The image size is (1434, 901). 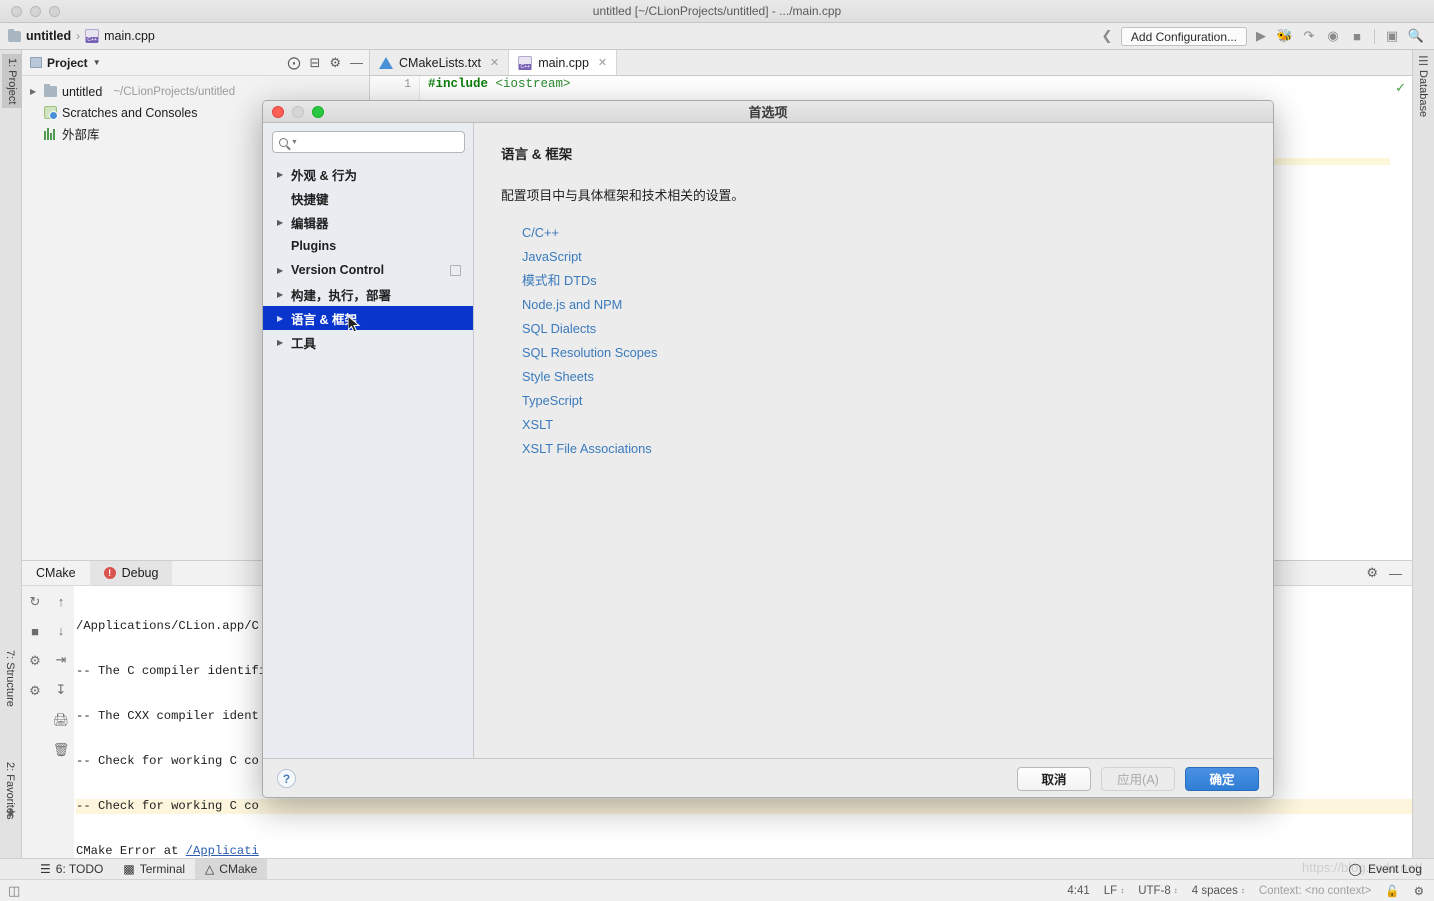 What do you see at coordinates (563, 62) in the screenshot?
I see `tab-main-cpp: main.cpp ✕` at bounding box center [563, 62].